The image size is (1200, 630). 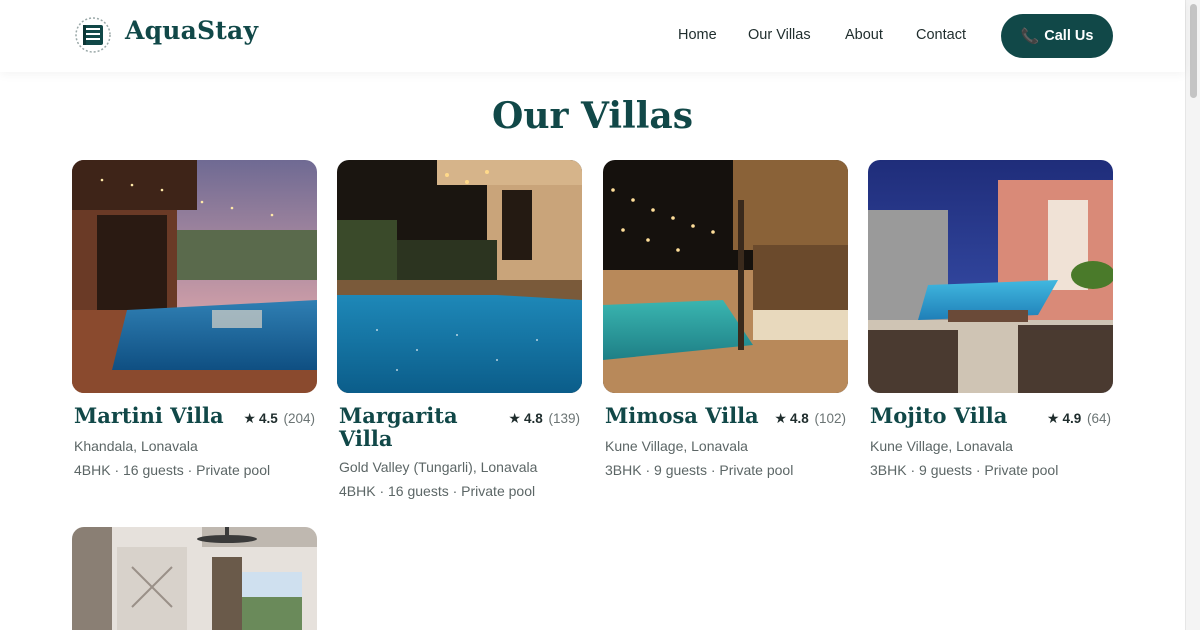 What do you see at coordinates (725, 276) in the screenshot?
I see `villa-image-mimosa` at bounding box center [725, 276].